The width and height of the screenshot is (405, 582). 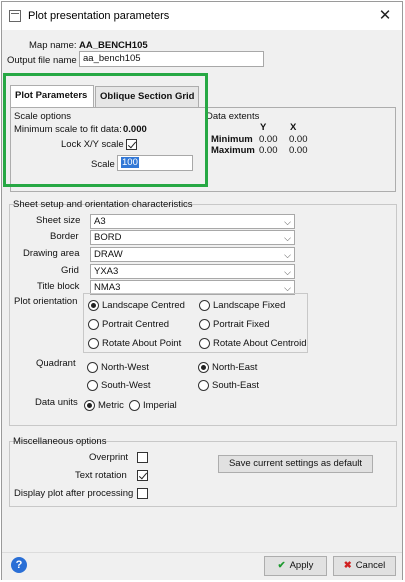 What do you see at coordinates (192, 271) in the screenshot?
I see `grid-select: YXA3 ⌵` at bounding box center [192, 271].